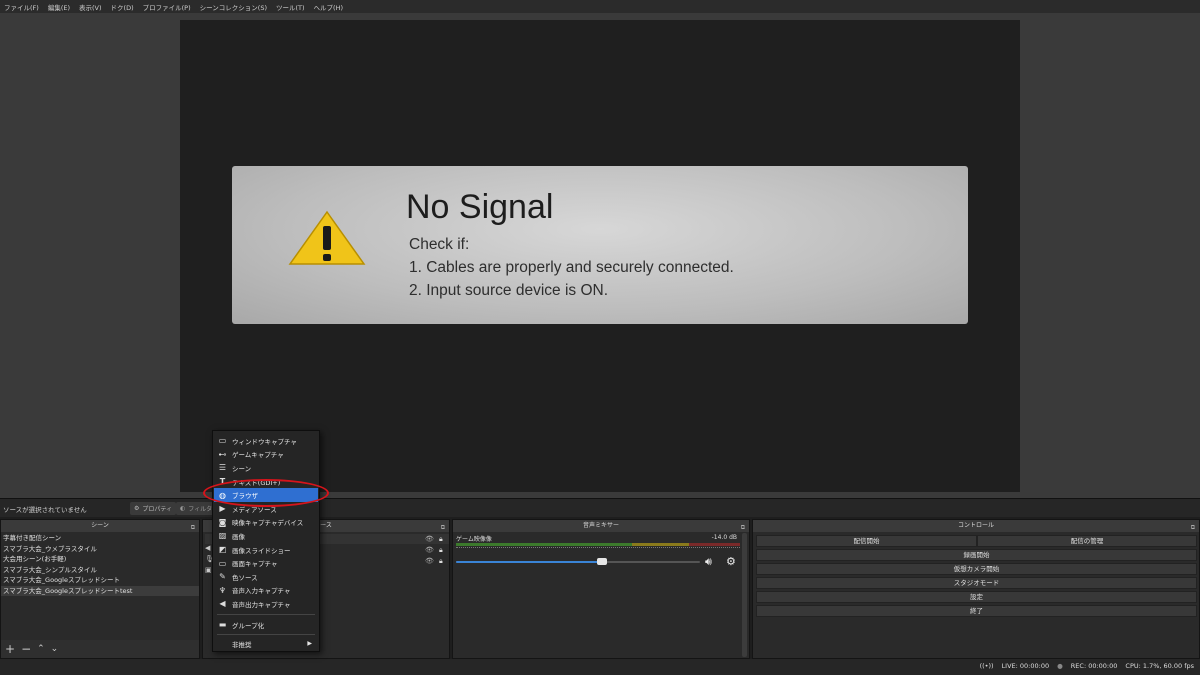 The image size is (1200, 675). I want to click on menu-scene-collection: シーンコレクション(S), so click(233, 7).